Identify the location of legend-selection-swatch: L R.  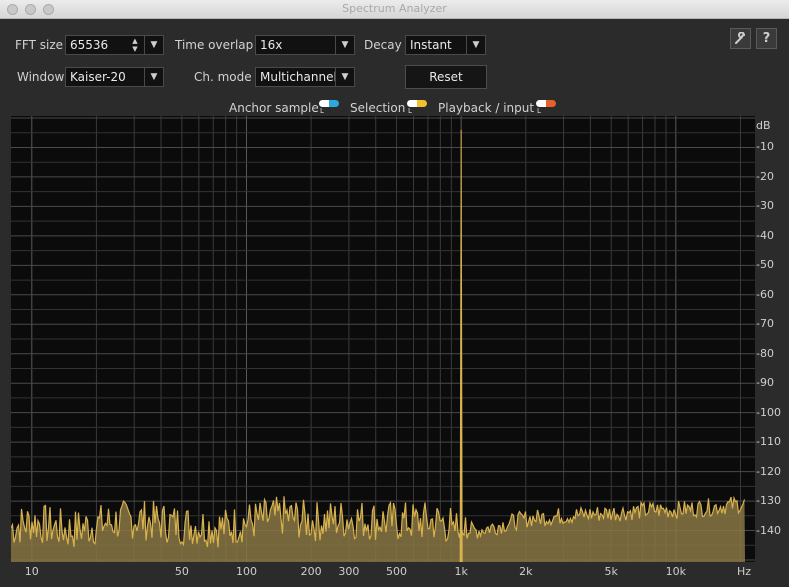
(417, 111).